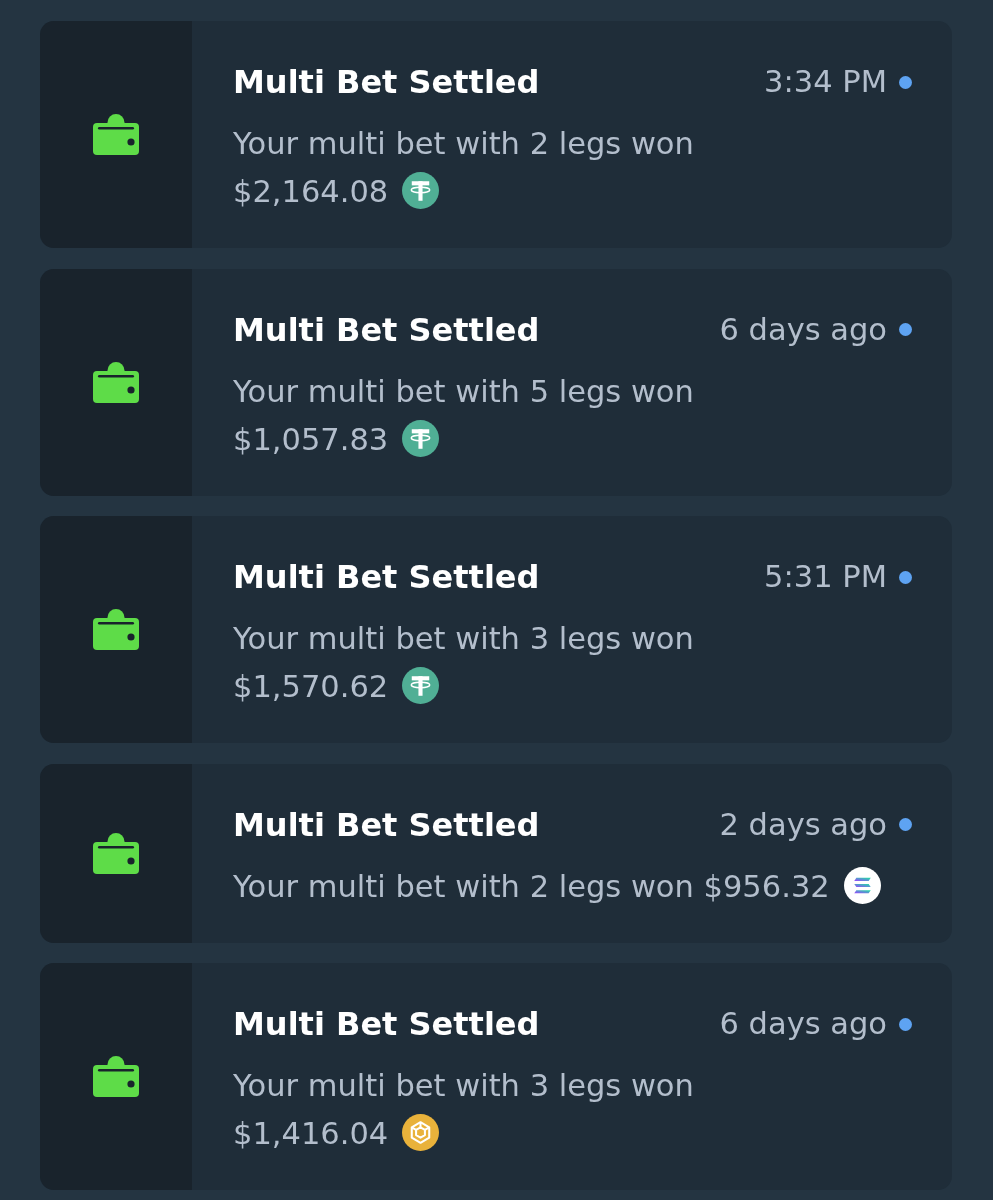  I want to click on win-amount: $2,164.08, so click(311, 191).